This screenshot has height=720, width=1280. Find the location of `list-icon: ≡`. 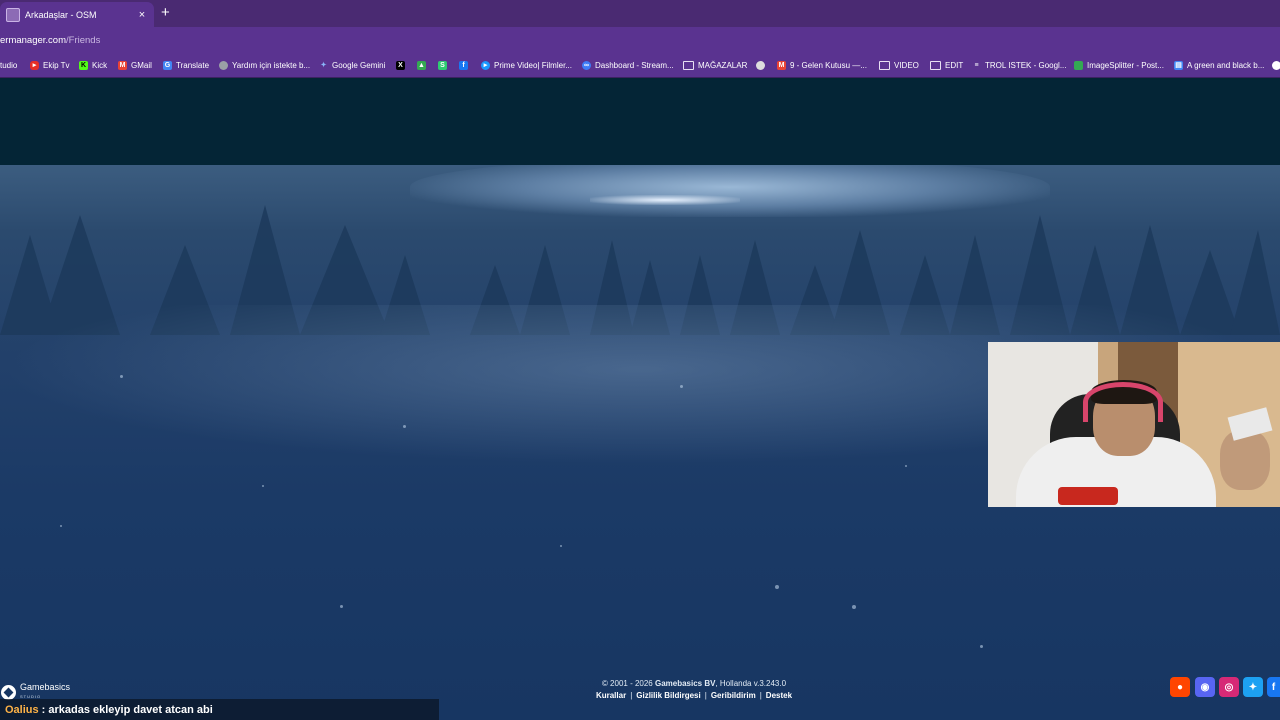

list-icon: ≡ is located at coordinates (976, 65).